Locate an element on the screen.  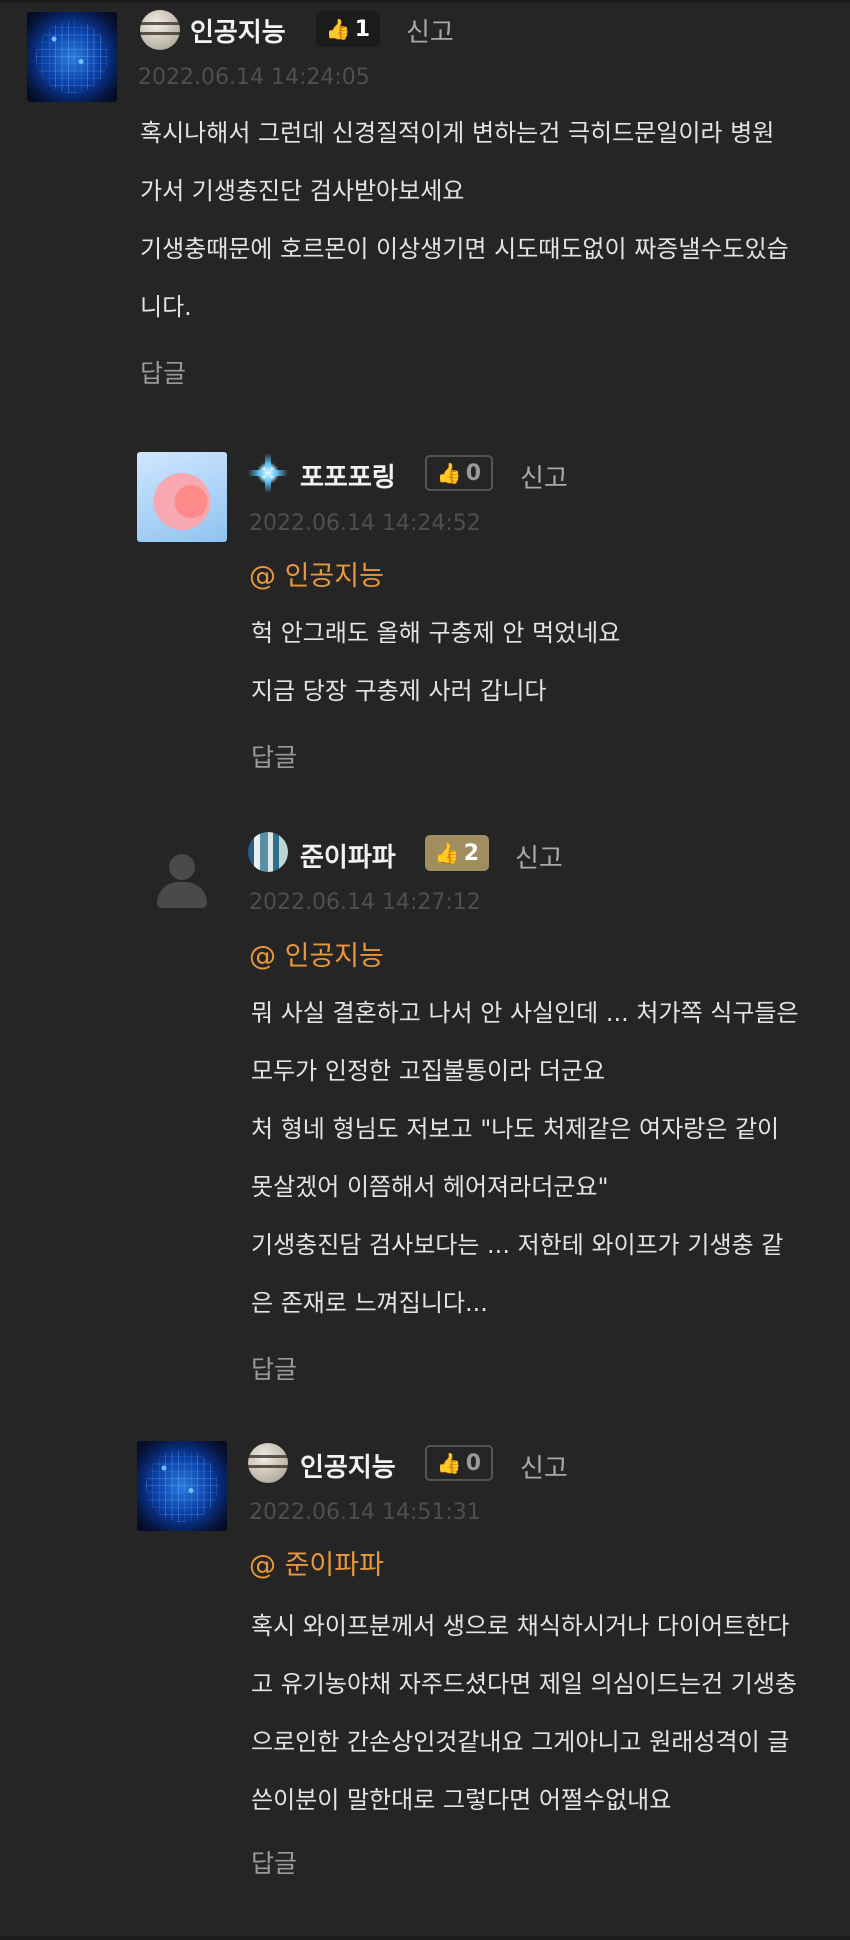
timestamp: 2022.06.14 14:24:05 is located at coordinates (254, 77).